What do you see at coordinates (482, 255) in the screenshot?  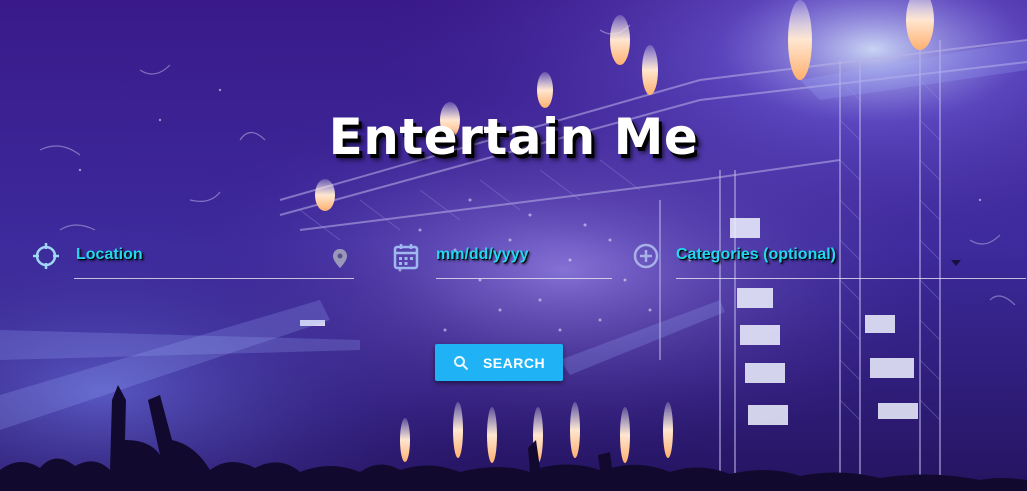 I see `date-input: mm/dd/yyyy` at bounding box center [482, 255].